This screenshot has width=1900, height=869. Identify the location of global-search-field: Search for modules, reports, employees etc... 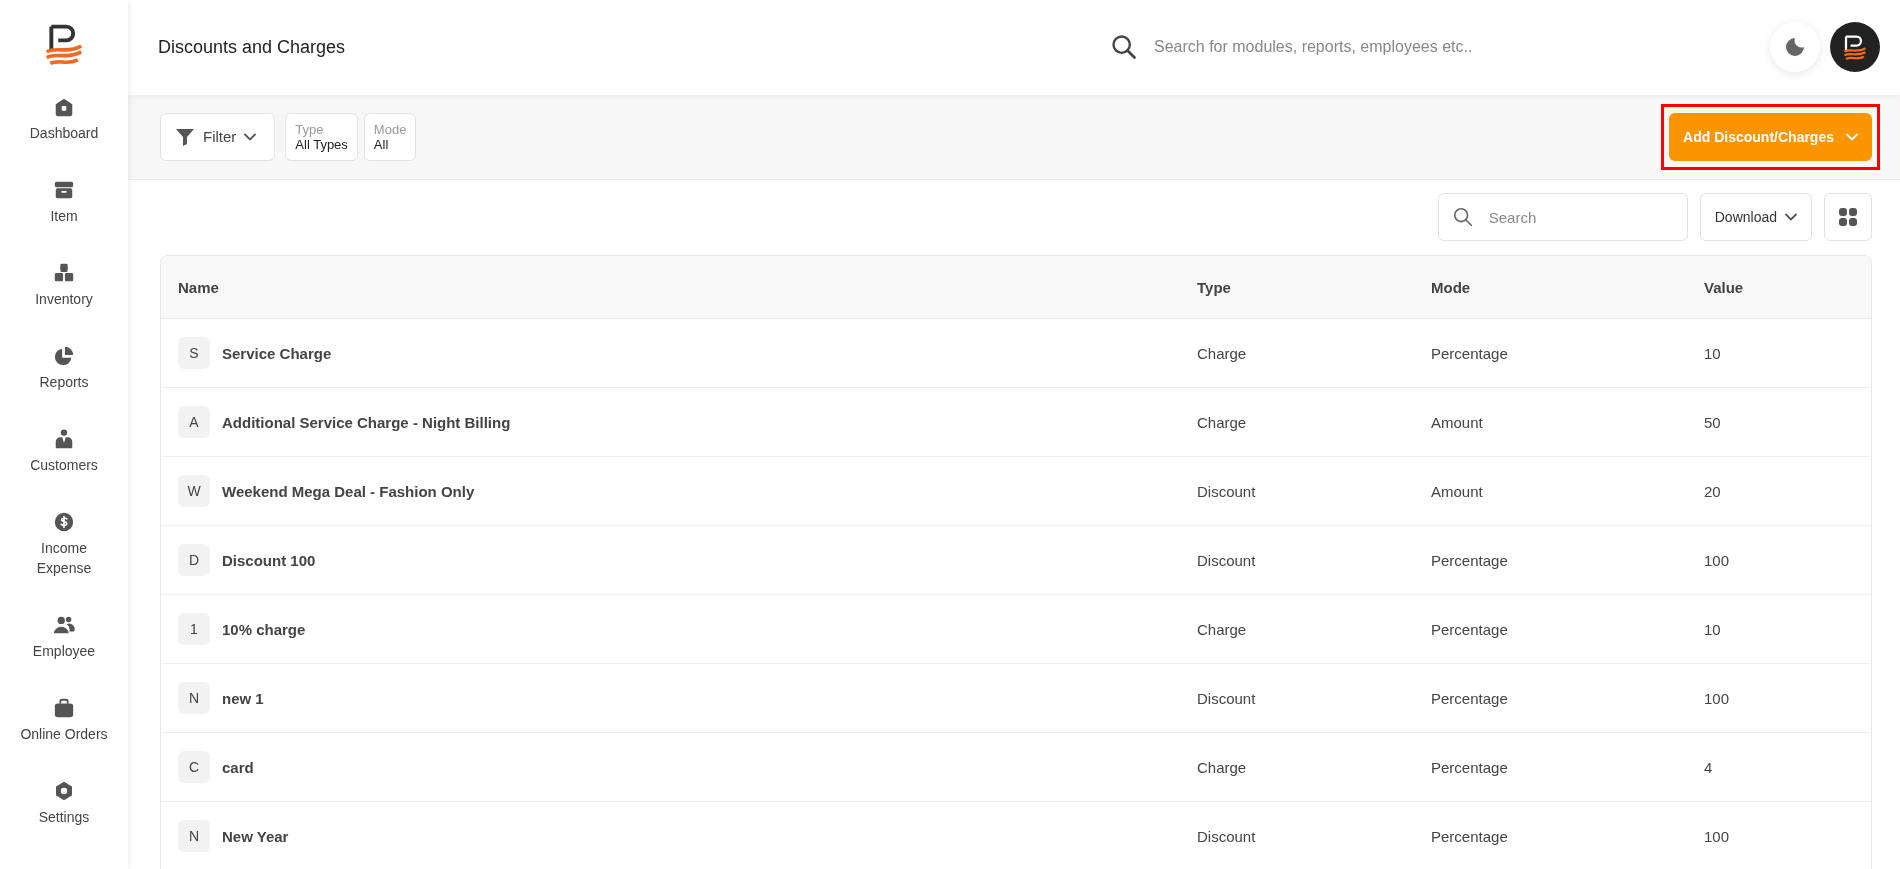
(1401, 47).